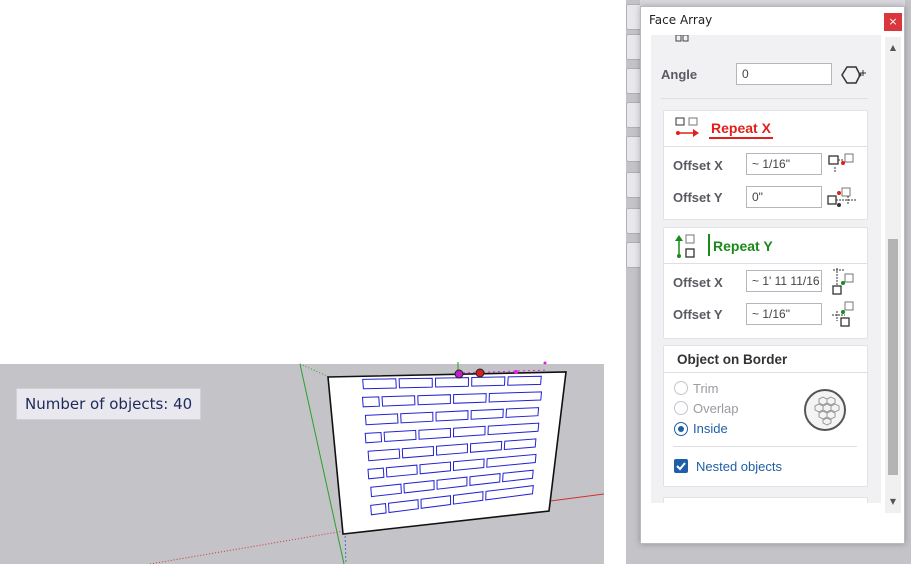  What do you see at coordinates (741, 138) in the screenshot?
I see `repeat-x-underline` at bounding box center [741, 138].